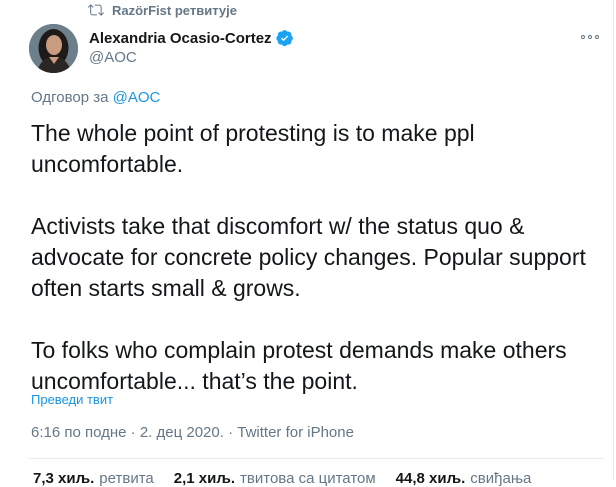 The image size is (616, 487). I want to click on retweets-stat: 7,3 хиљ. ретвита, so click(93, 478).